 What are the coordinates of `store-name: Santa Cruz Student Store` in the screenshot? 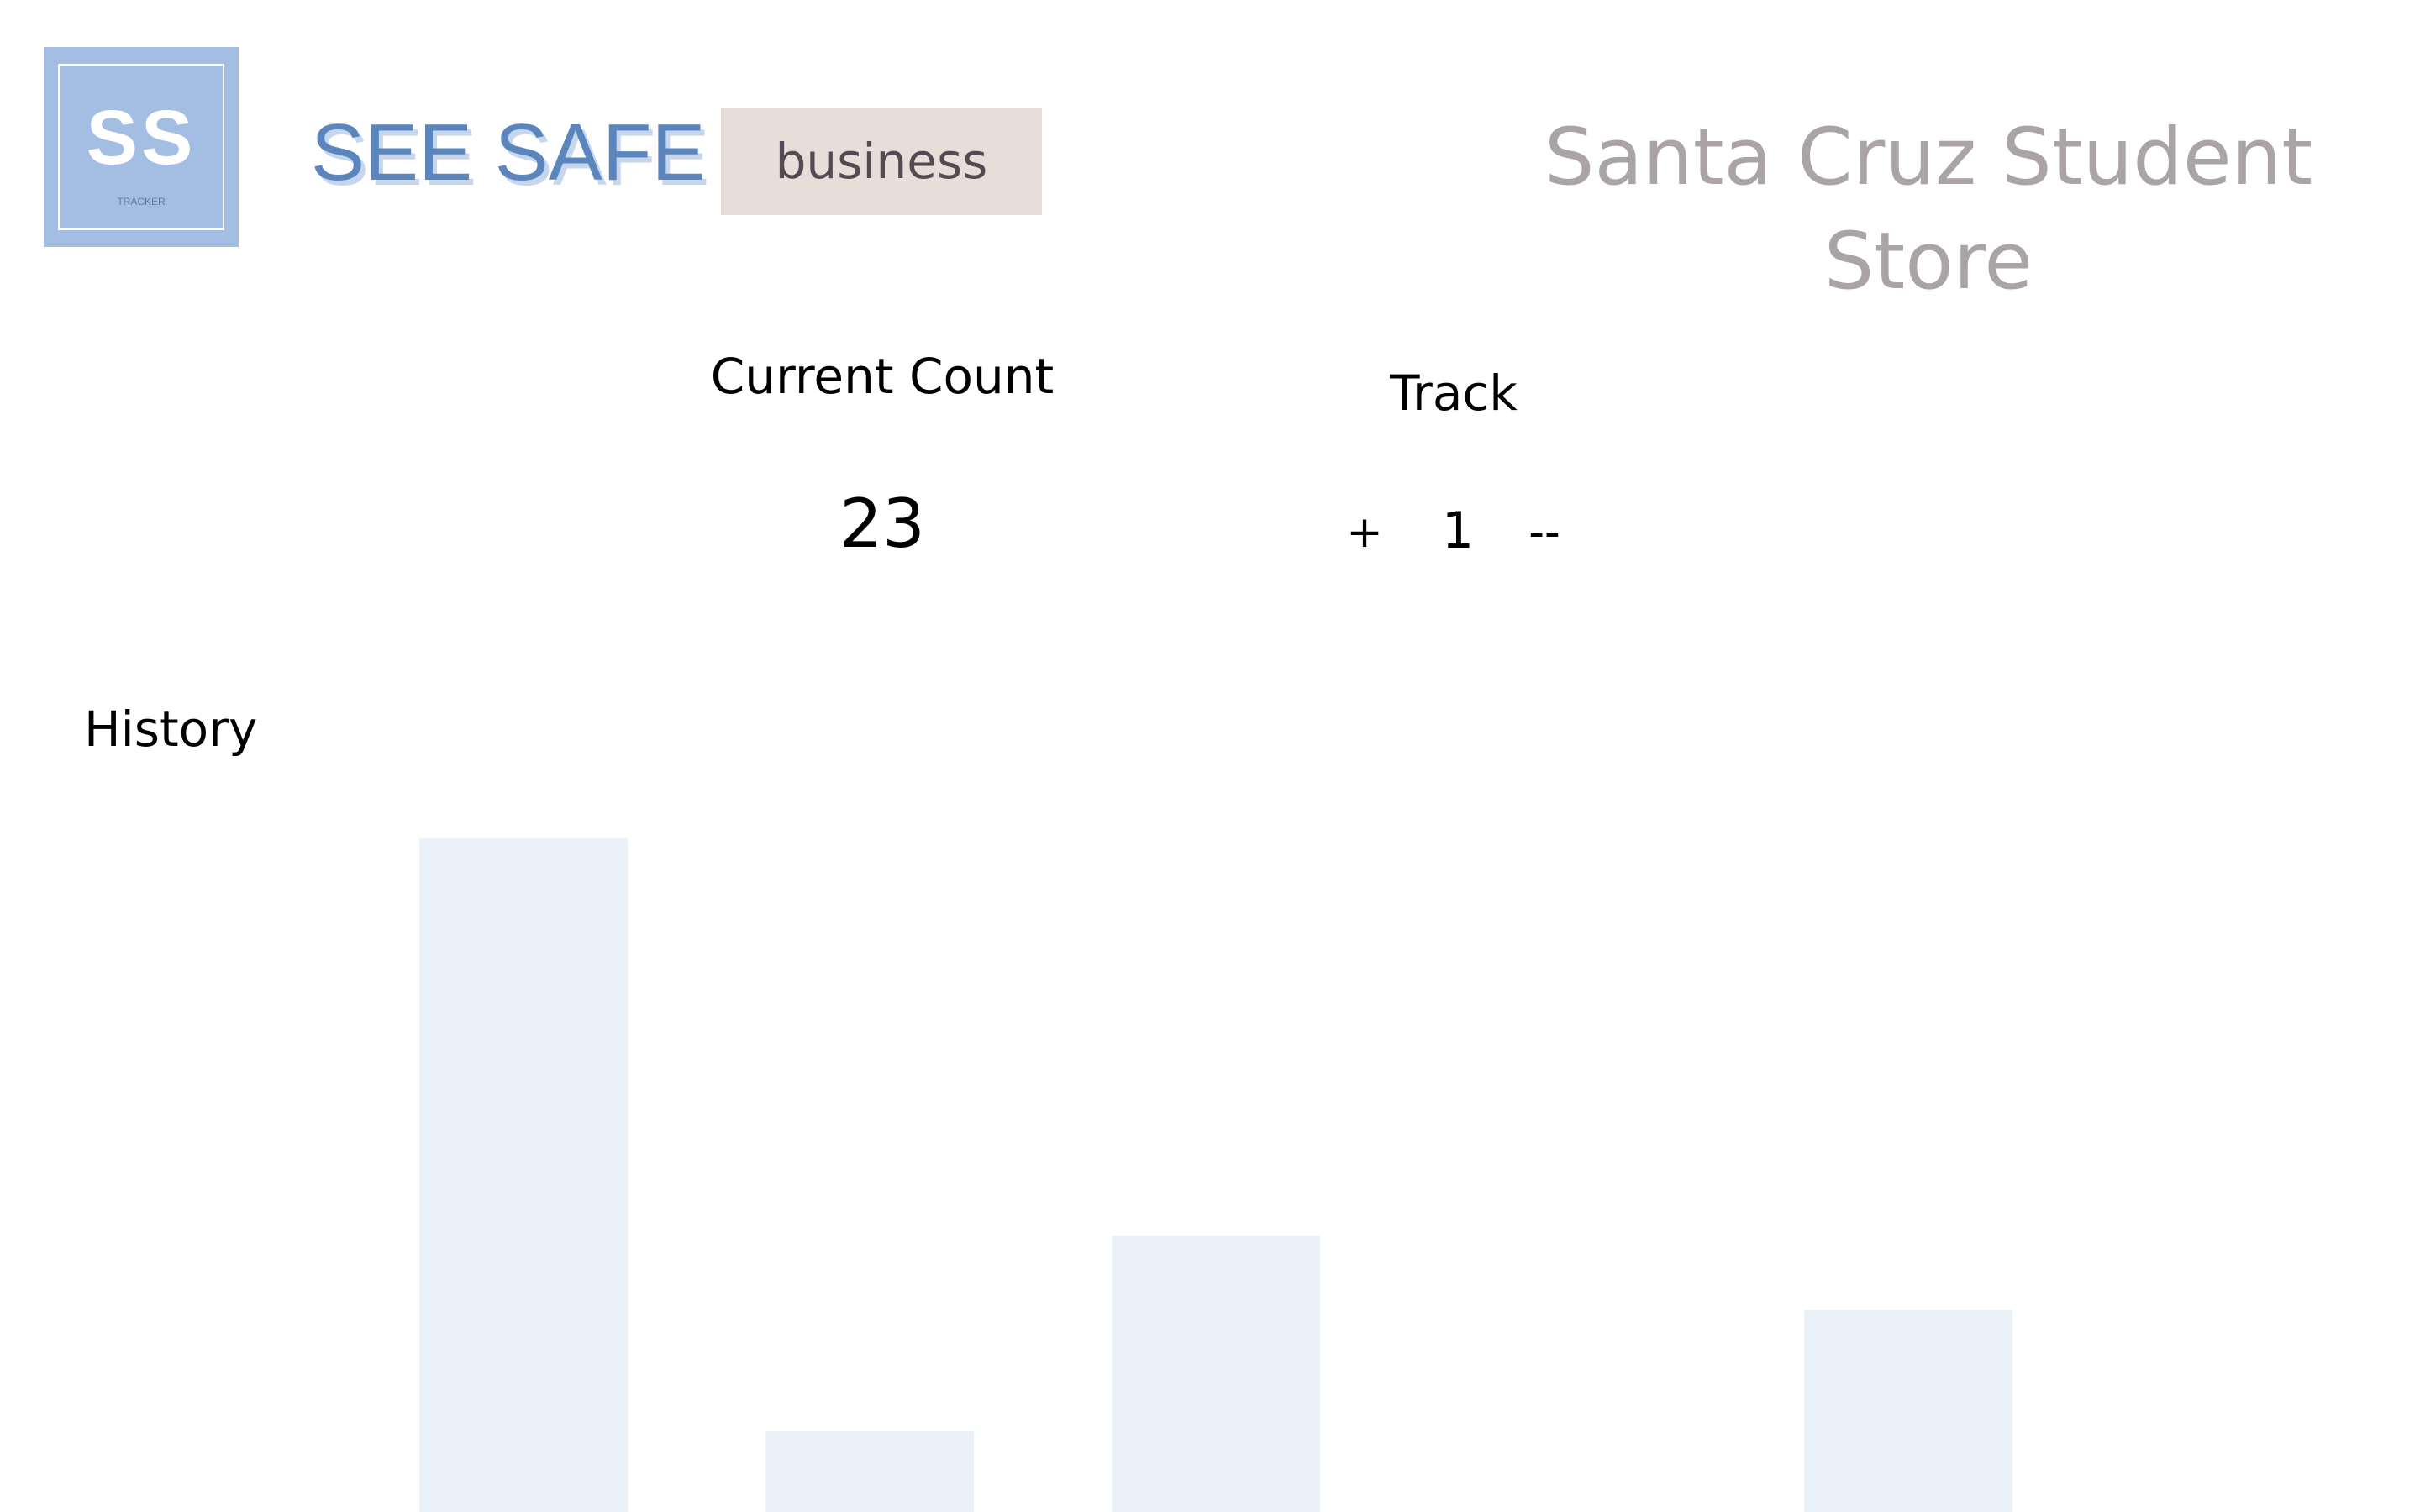 It's located at (1928, 209).